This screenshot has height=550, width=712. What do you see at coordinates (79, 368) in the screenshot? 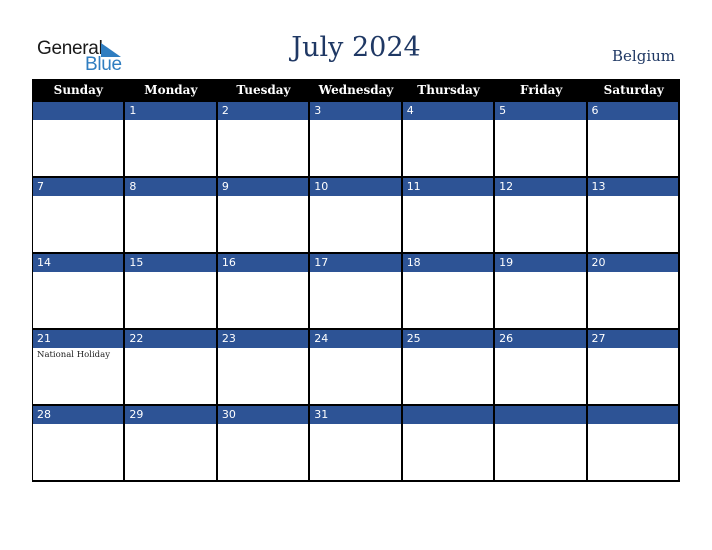
I see `day-cell: 21 National Holiday` at bounding box center [79, 368].